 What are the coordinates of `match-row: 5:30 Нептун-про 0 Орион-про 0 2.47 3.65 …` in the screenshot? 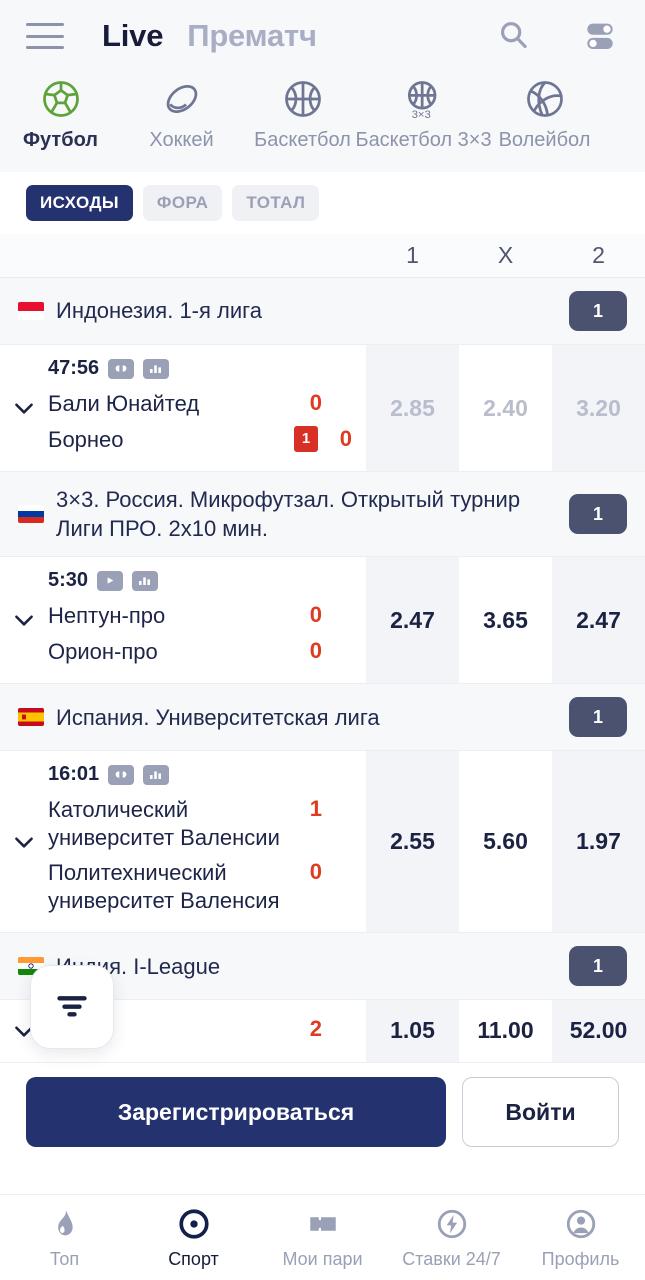 It's located at (322, 621).